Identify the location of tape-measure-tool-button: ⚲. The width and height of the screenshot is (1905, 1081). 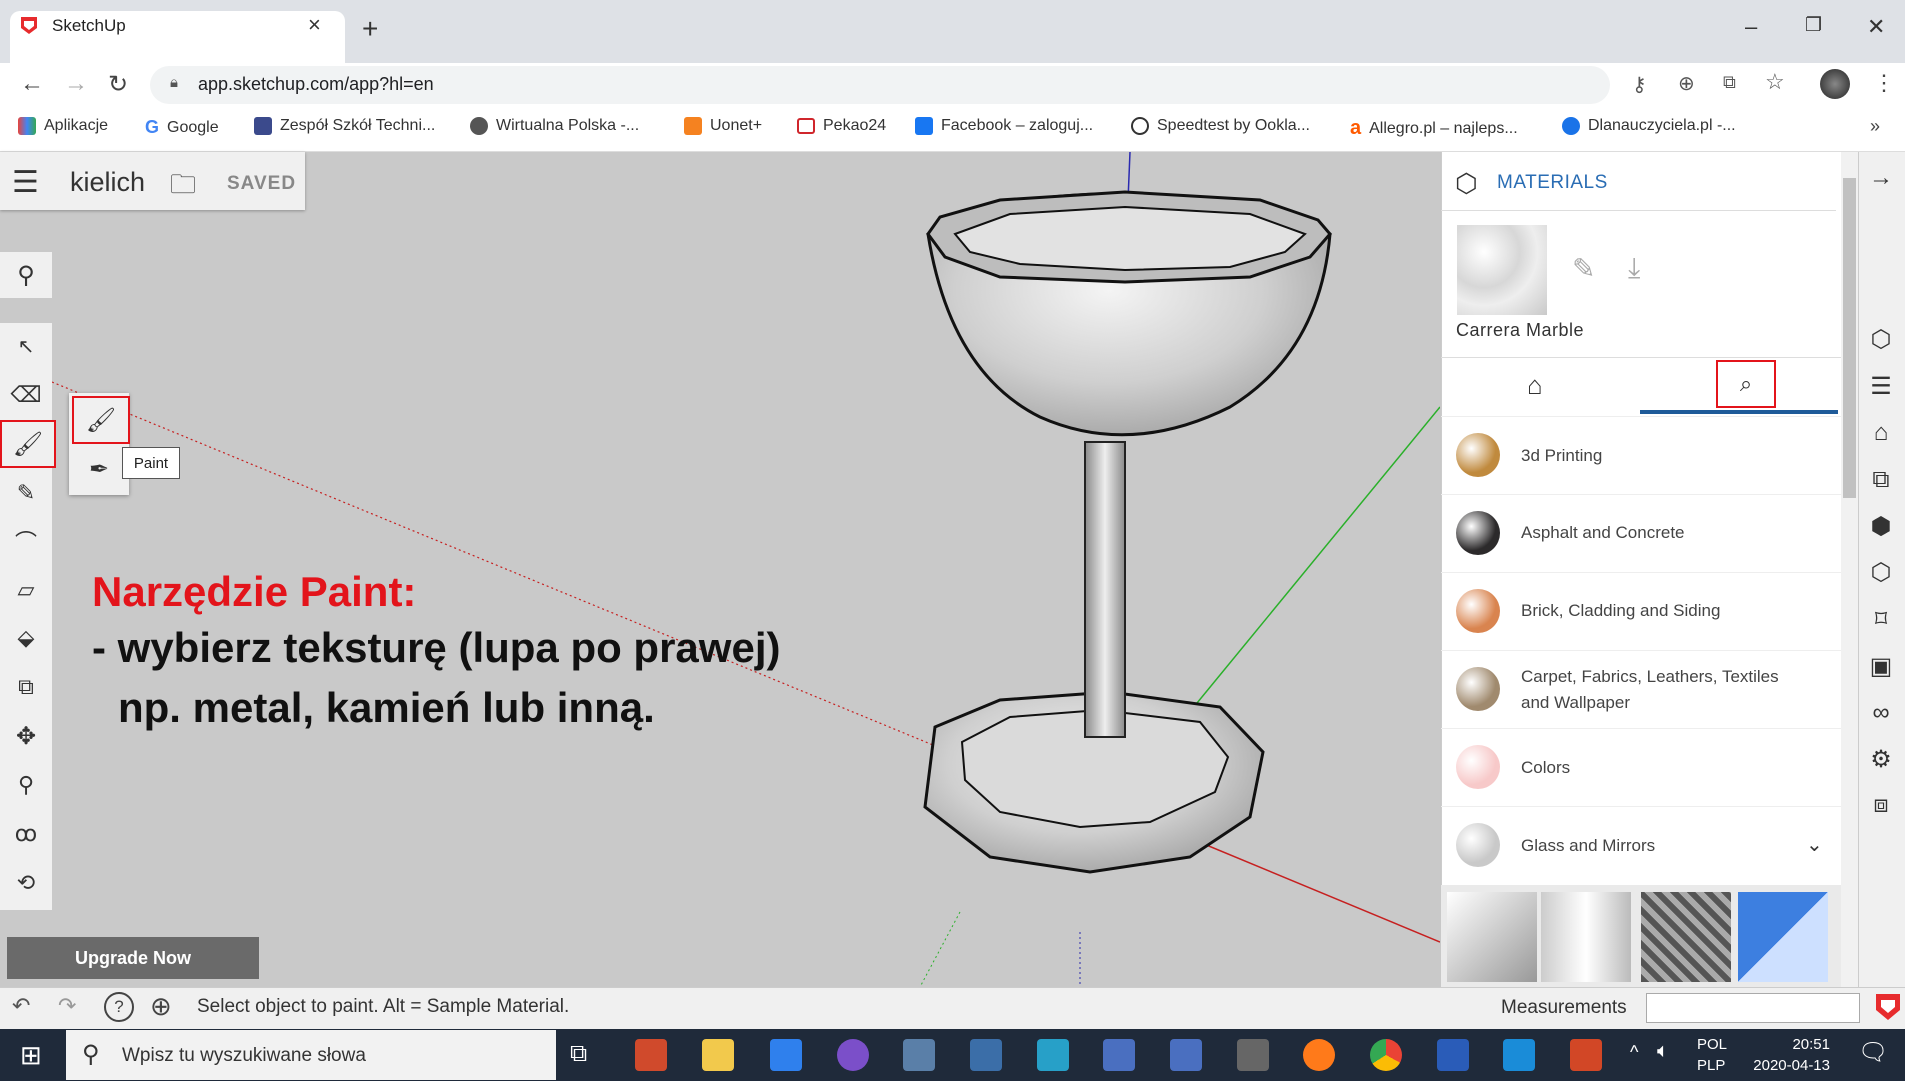
(26, 785).